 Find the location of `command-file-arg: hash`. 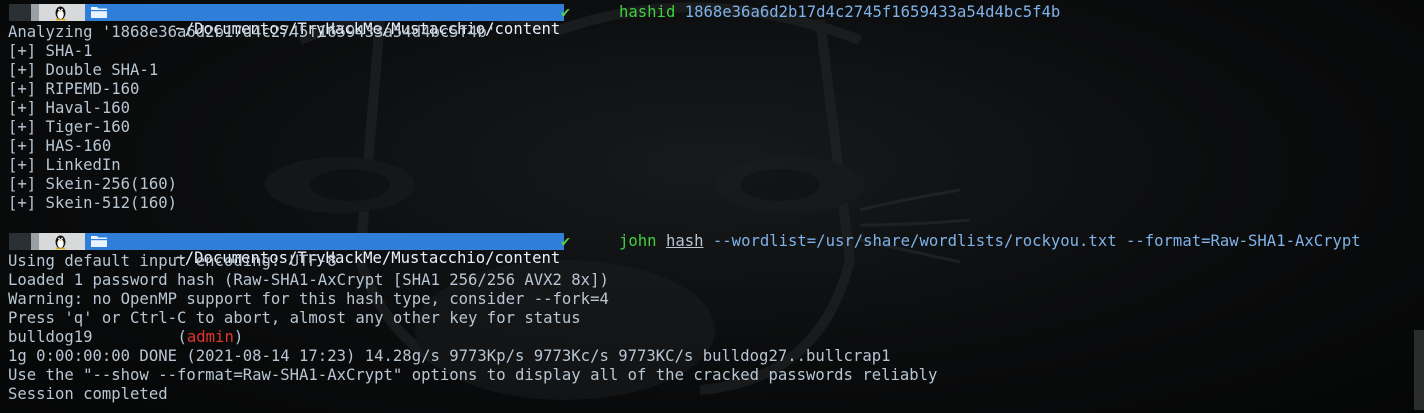

command-file-arg: hash is located at coordinates (684, 241).